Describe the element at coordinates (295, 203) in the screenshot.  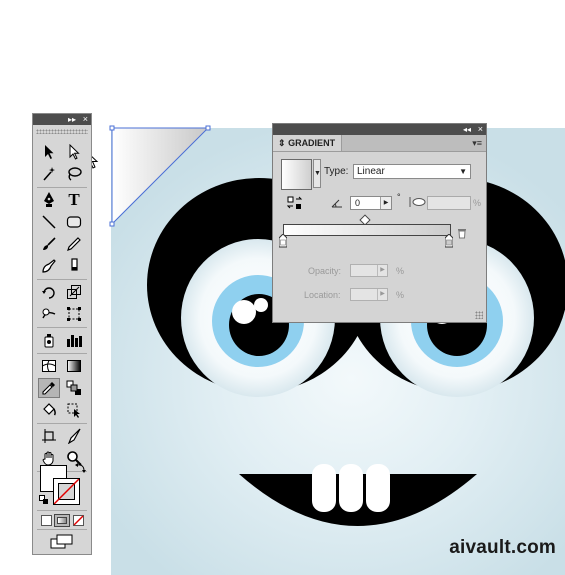
I see `reverse-gradient-icon` at that location.